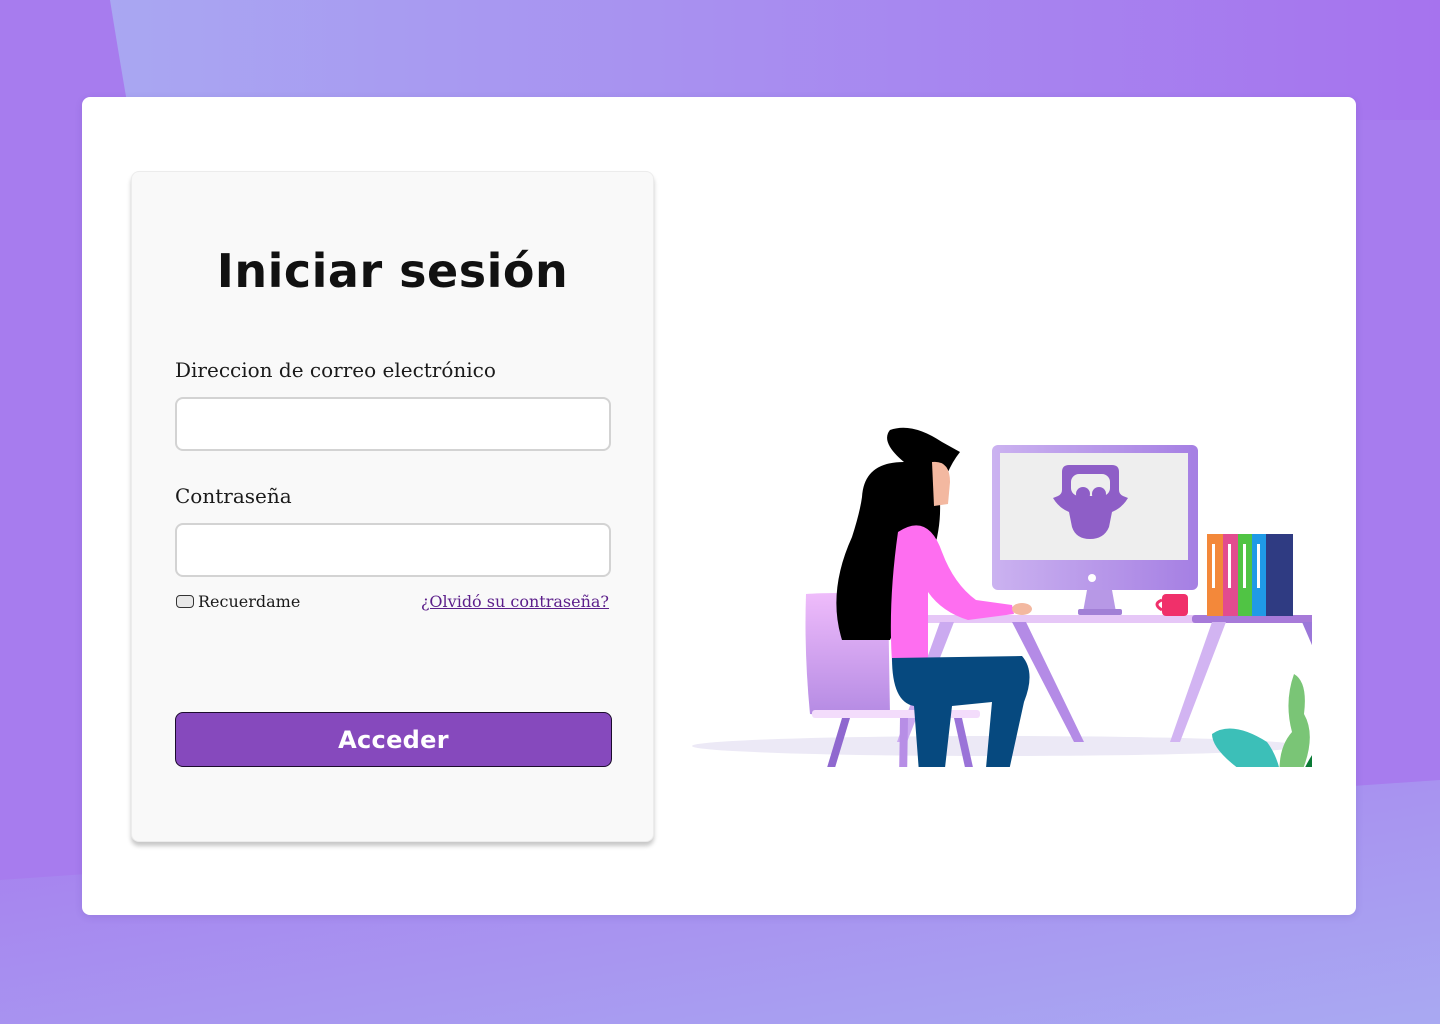 The width and height of the screenshot is (1440, 1024). What do you see at coordinates (1262, 720) in the screenshot?
I see `potted-plant` at bounding box center [1262, 720].